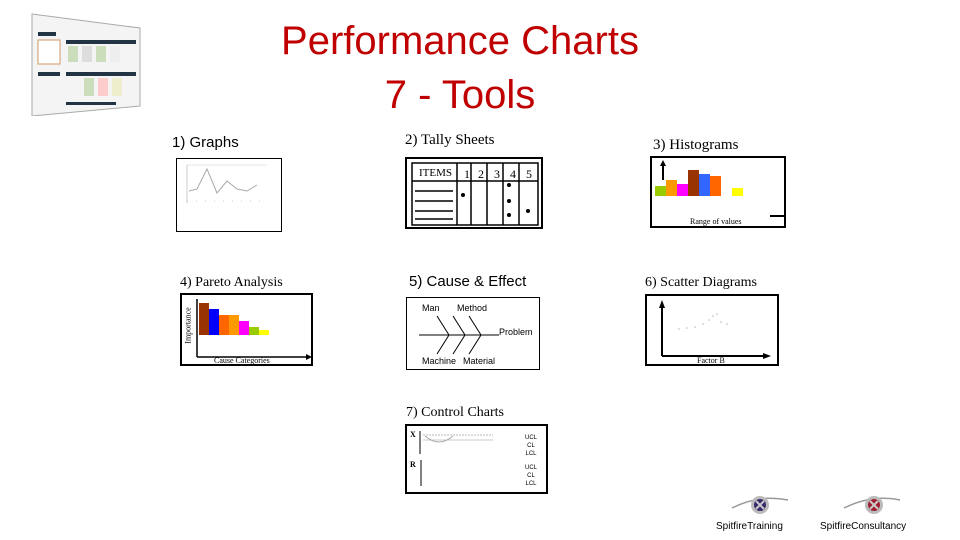 This screenshot has height=540, width=960. I want to click on tally-header-2: 2, so click(481, 174).